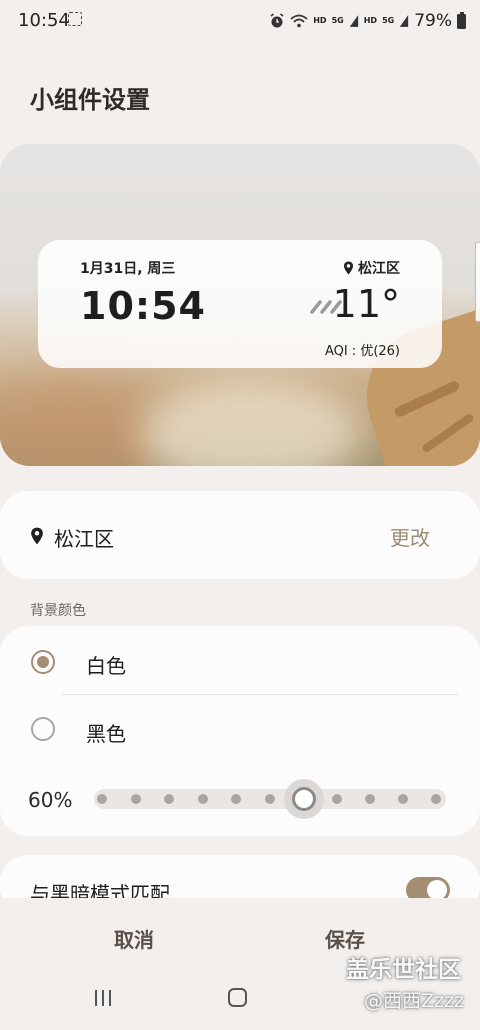 Image resolution: width=480 pixels, height=1030 pixels. Describe the element at coordinates (299, 21) in the screenshot. I see `wifi-icon` at that location.